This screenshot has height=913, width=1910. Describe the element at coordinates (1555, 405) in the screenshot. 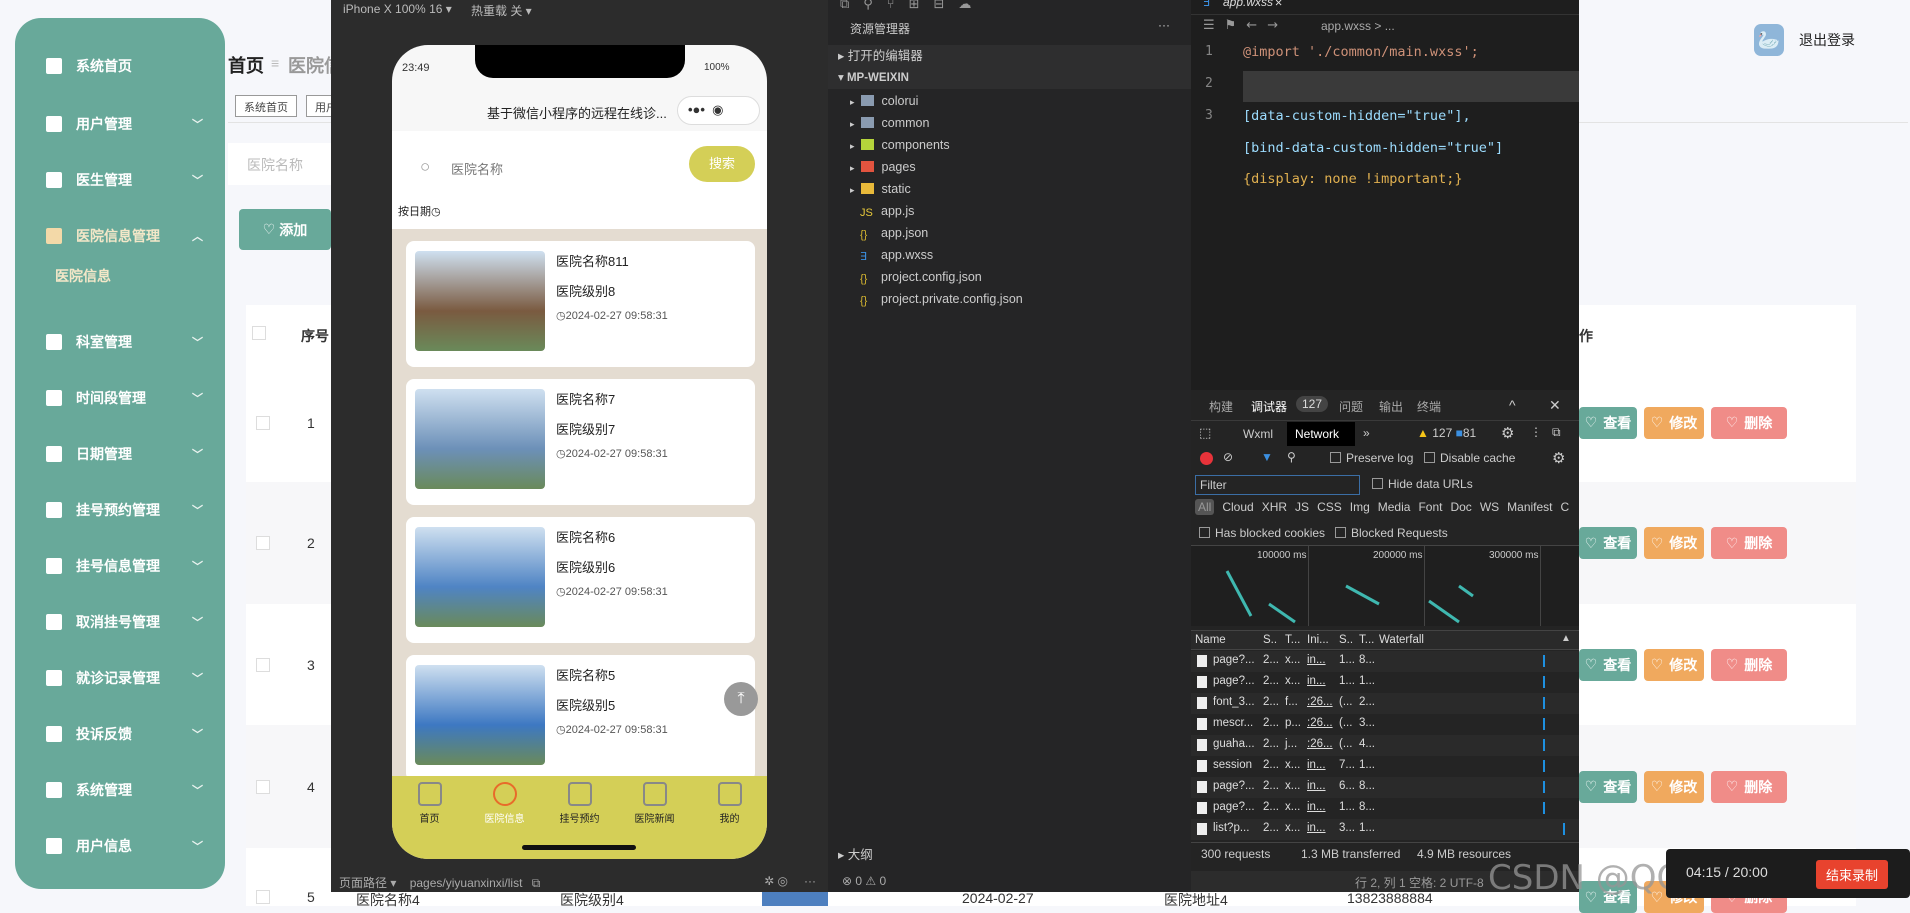

I see `close-icon: ✕` at that location.